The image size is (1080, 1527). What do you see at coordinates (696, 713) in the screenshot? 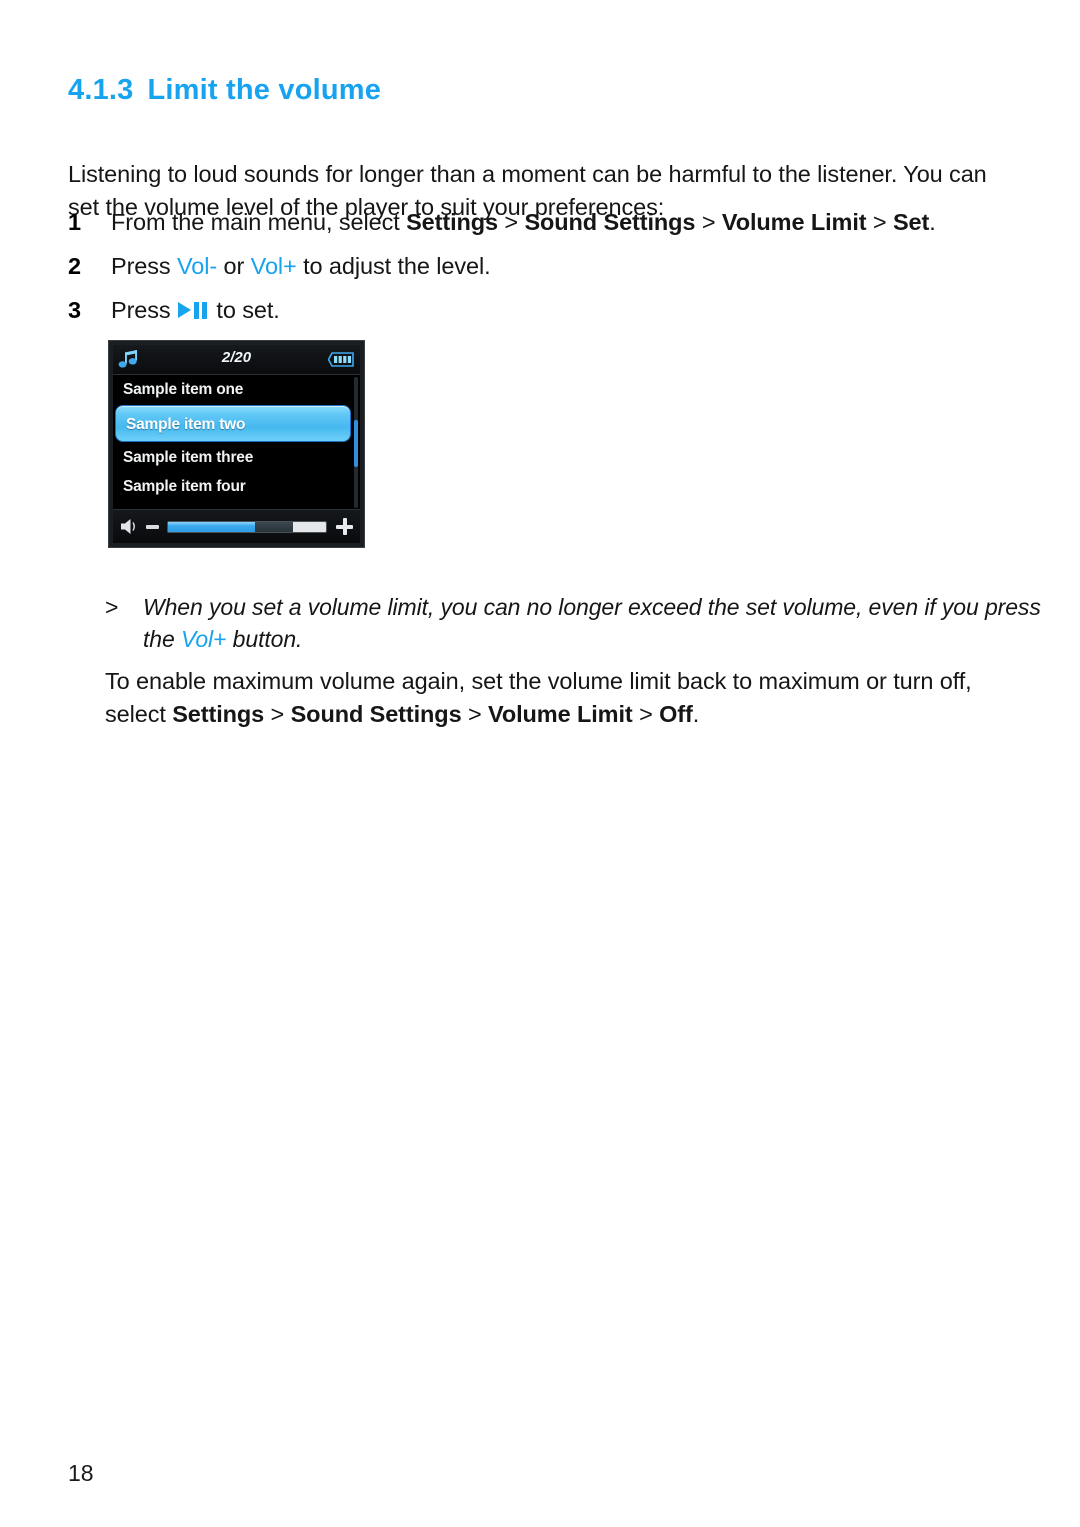
I see `closing-suffix: .` at bounding box center [696, 713].